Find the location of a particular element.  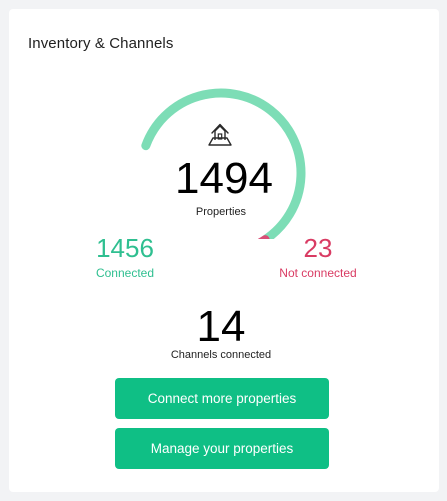

not-connected-label: Not connected is located at coordinates (318, 273).